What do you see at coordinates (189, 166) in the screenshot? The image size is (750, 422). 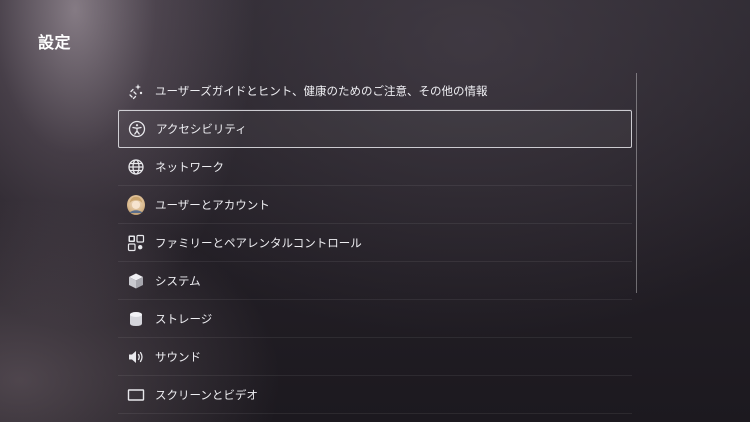 I see `menu-item-label: ネットワーク` at bounding box center [189, 166].